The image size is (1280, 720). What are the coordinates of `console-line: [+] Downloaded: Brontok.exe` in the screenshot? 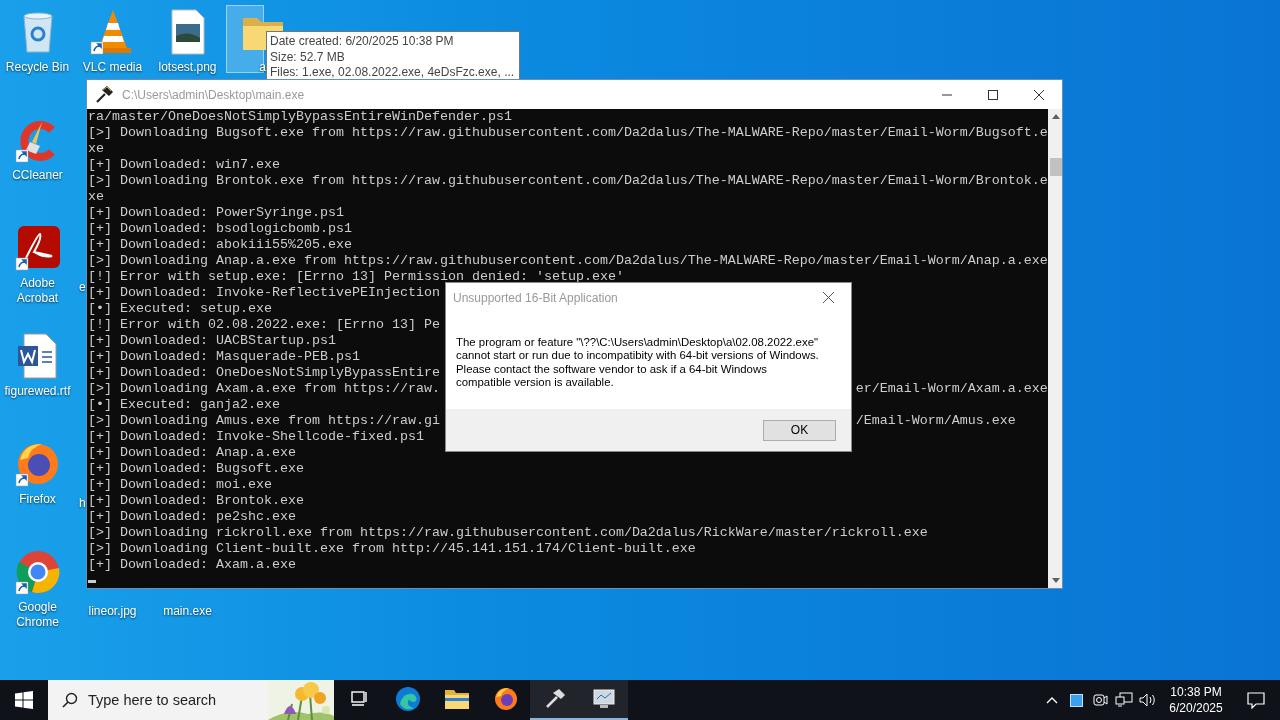 It's located at (196, 500).